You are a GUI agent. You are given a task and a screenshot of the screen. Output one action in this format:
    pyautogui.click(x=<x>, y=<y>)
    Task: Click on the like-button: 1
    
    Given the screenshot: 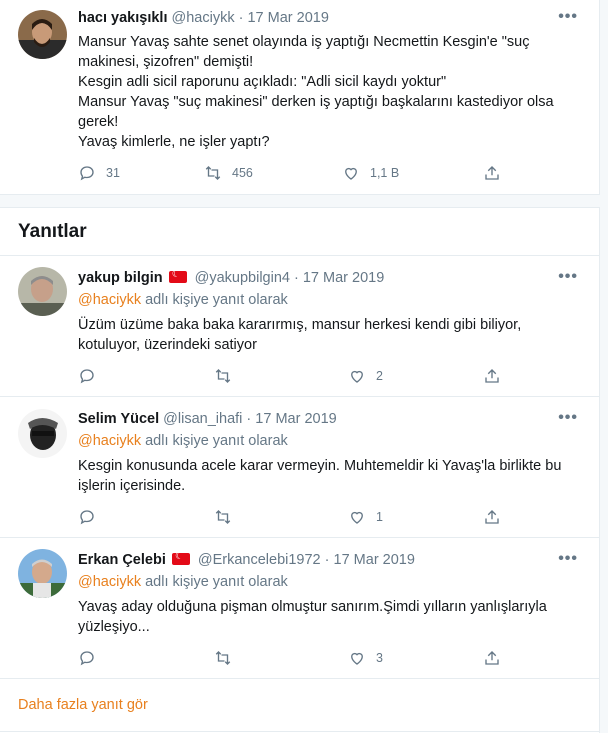 What is the action you would take?
    pyautogui.click(x=365, y=517)
    